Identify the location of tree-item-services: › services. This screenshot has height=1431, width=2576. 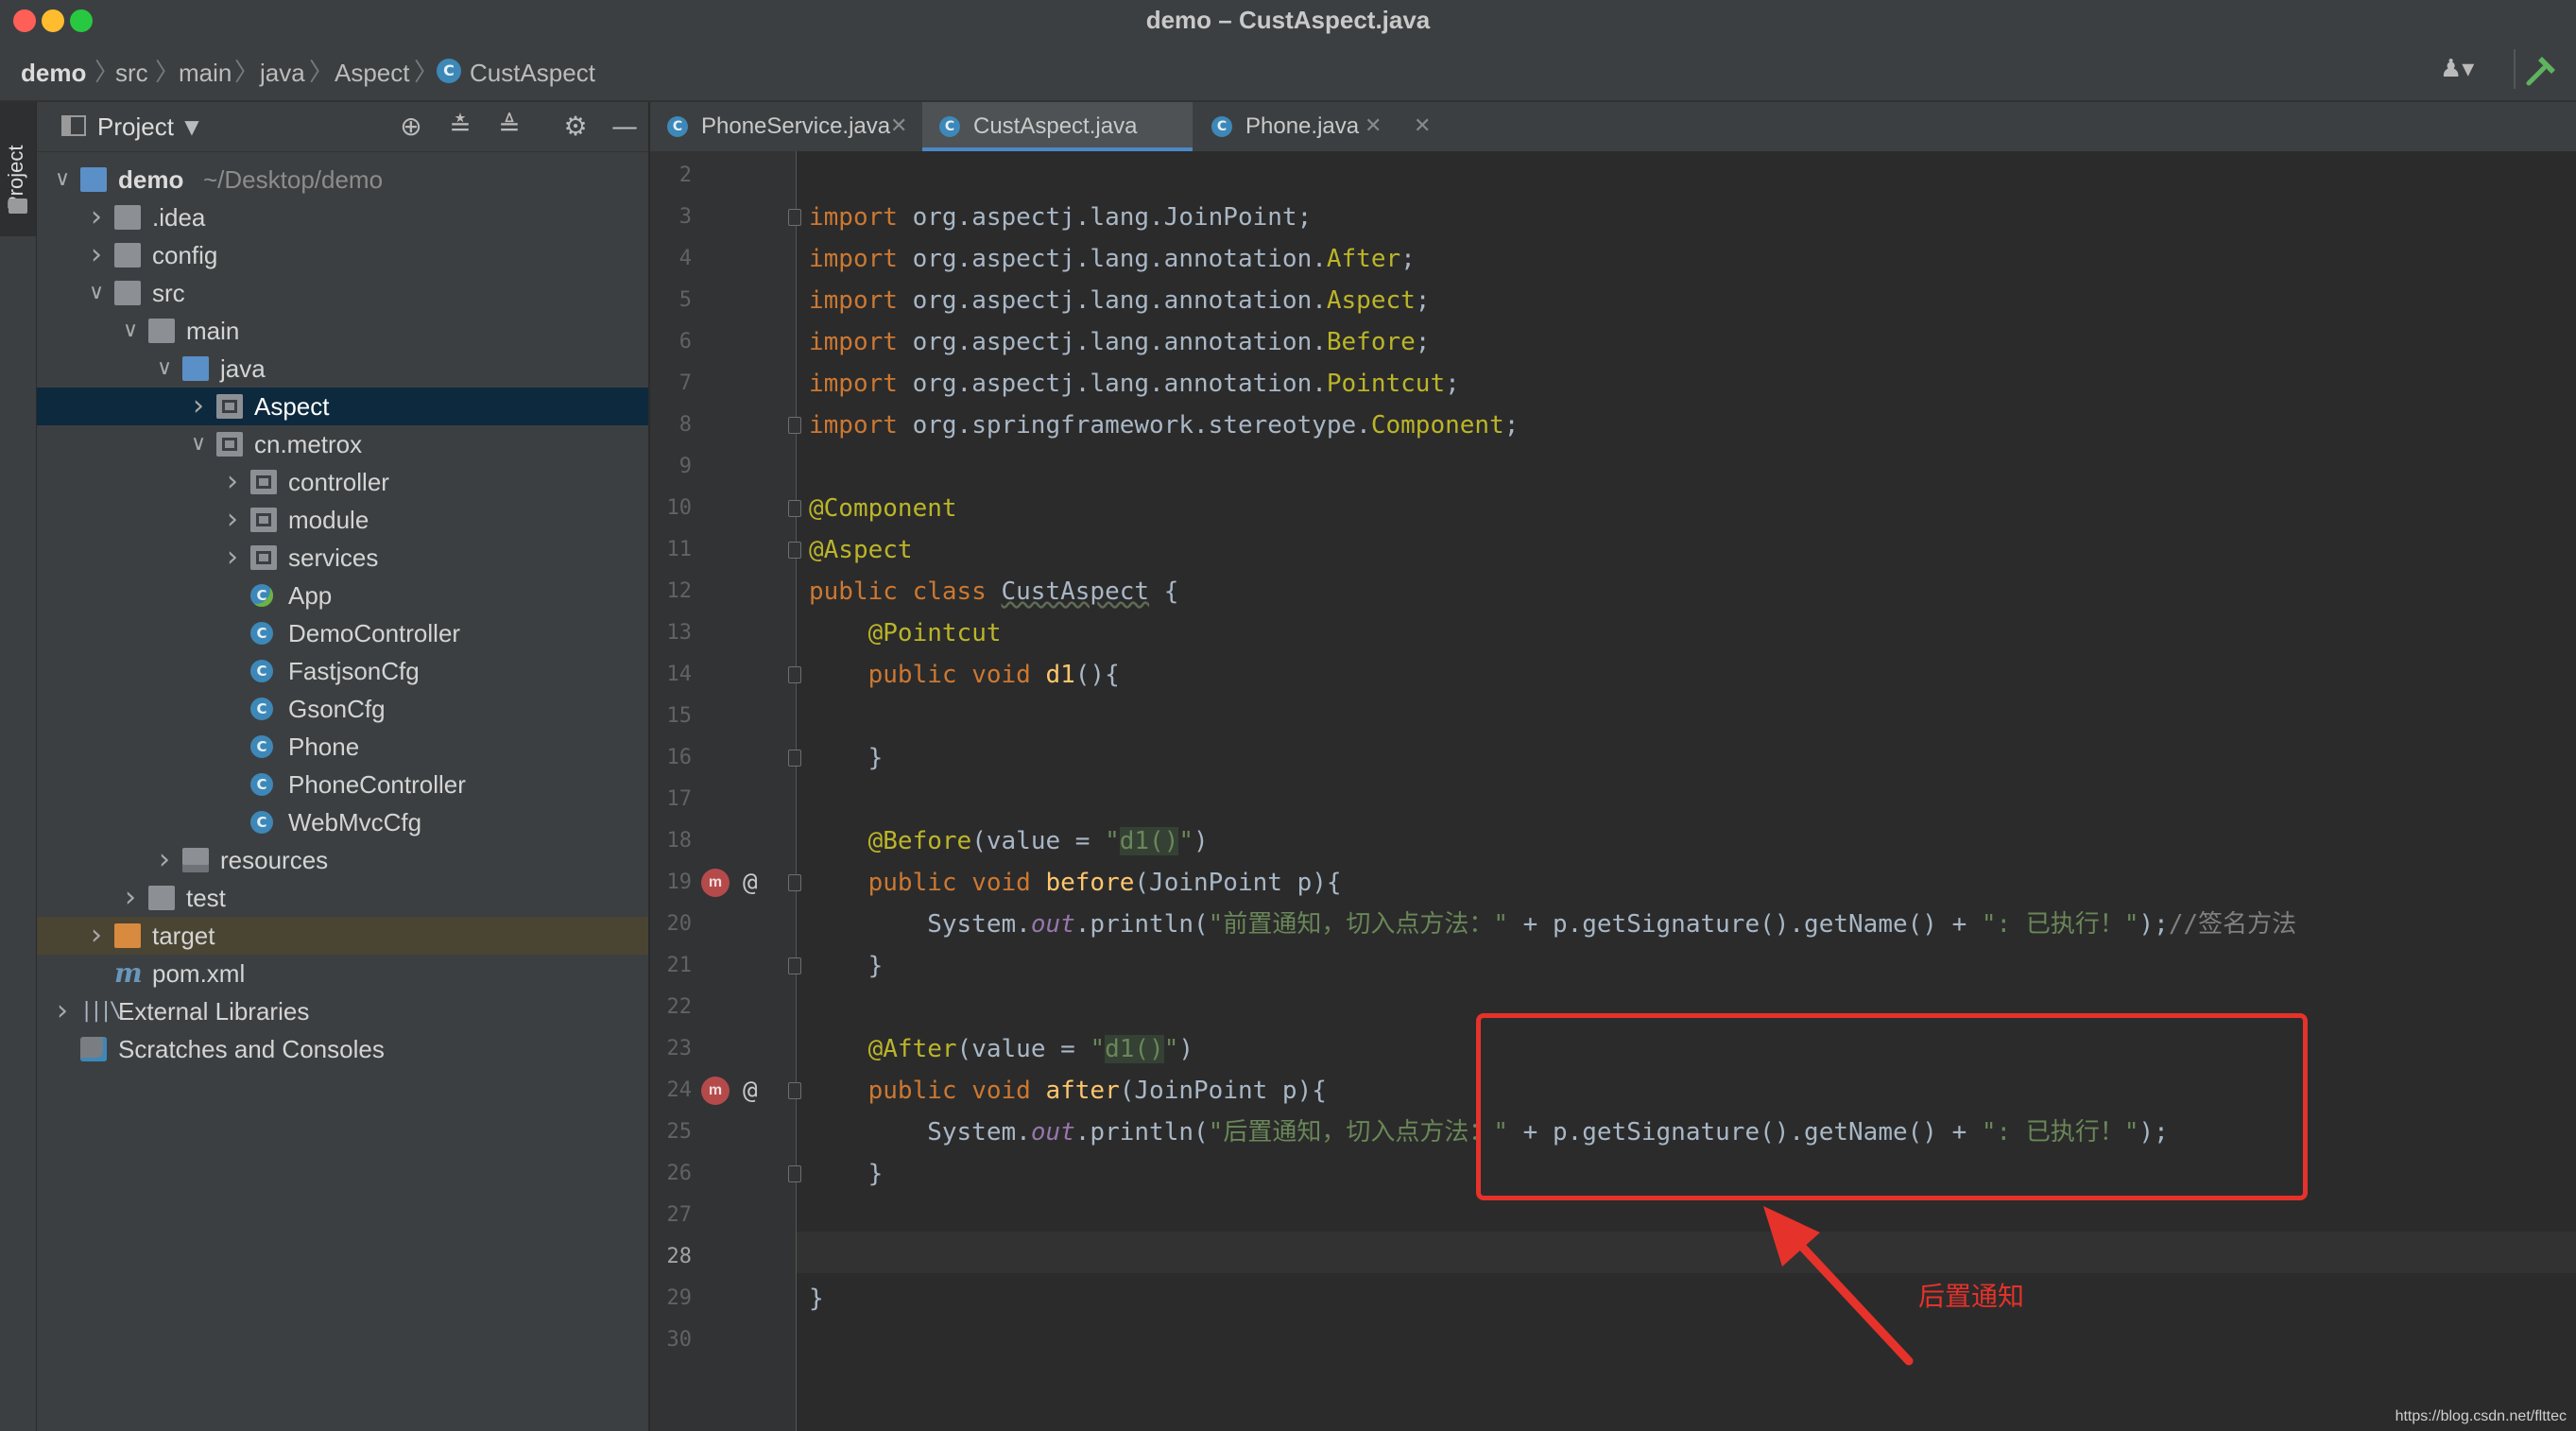
(342, 558).